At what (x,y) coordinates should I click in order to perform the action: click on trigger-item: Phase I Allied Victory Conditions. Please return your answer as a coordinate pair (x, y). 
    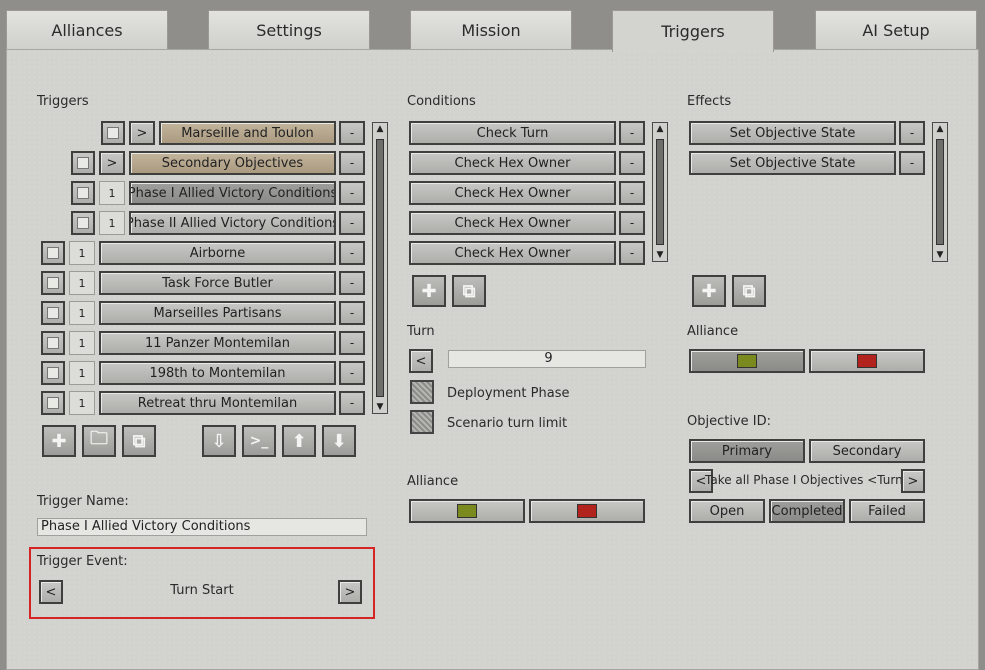
    Looking at the image, I should click on (232, 193).